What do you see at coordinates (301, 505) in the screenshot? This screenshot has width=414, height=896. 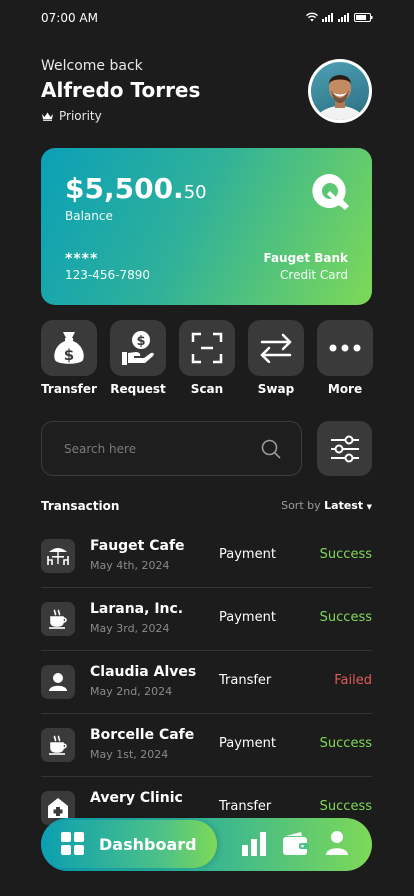 I see `sort-prefix: Sort by` at bounding box center [301, 505].